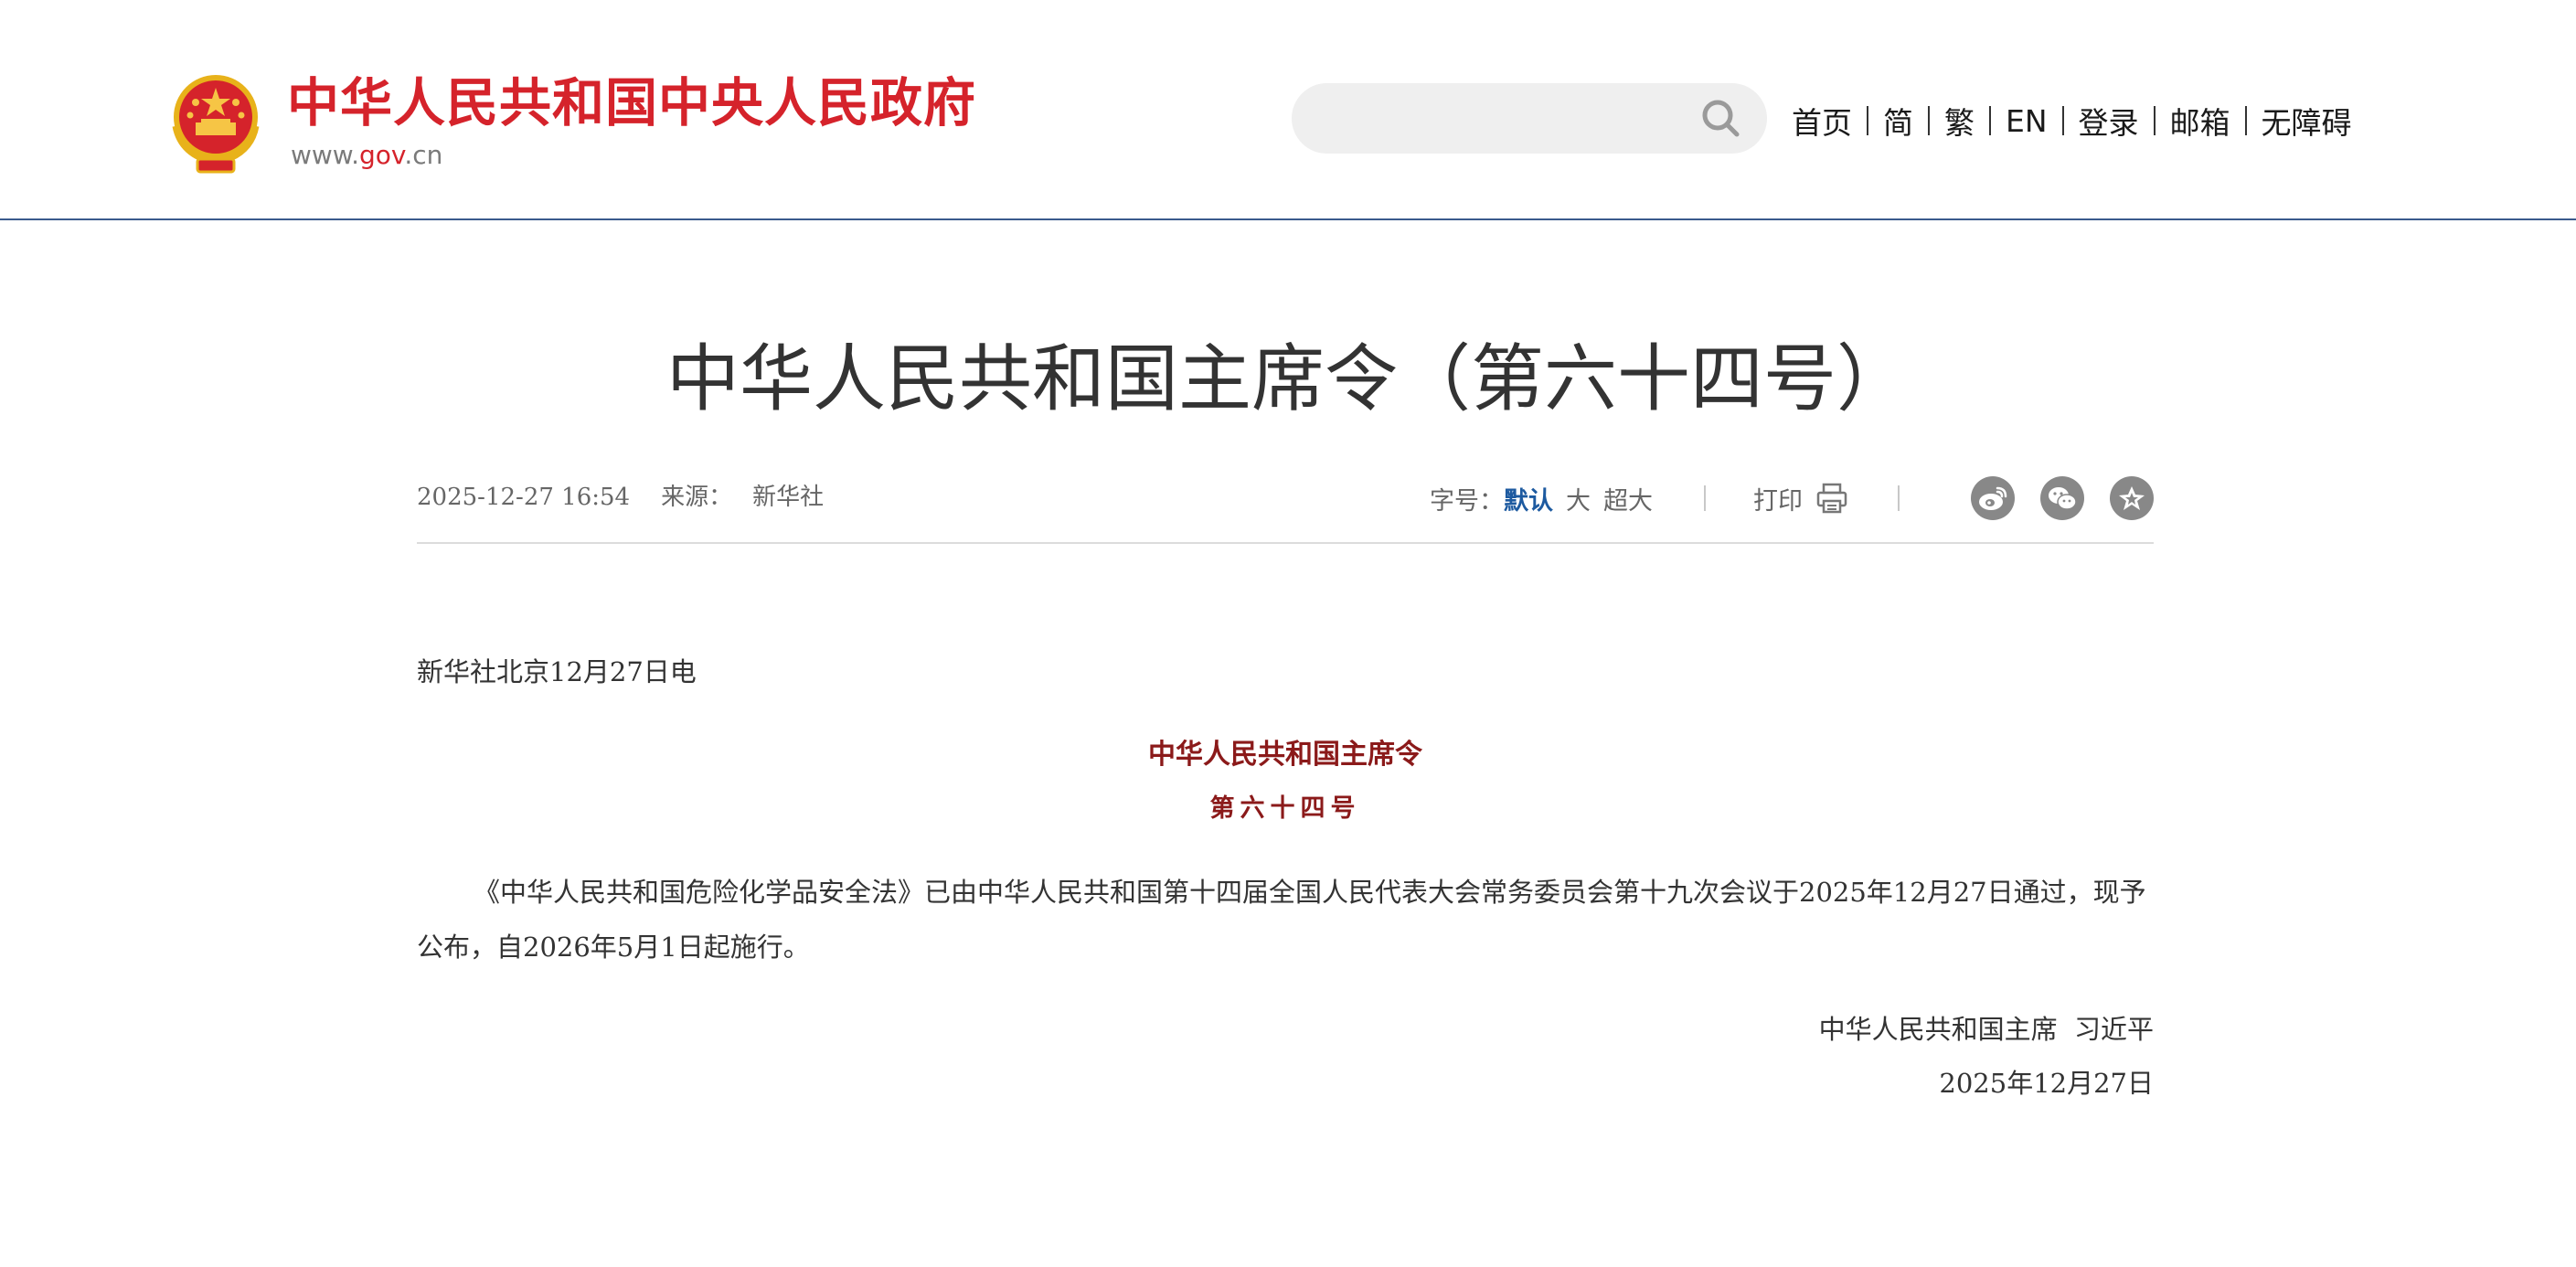  What do you see at coordinates (1898, 121) in the screenshot?
I see `nav-simplified: 简` at bounding box center [1898, 121].